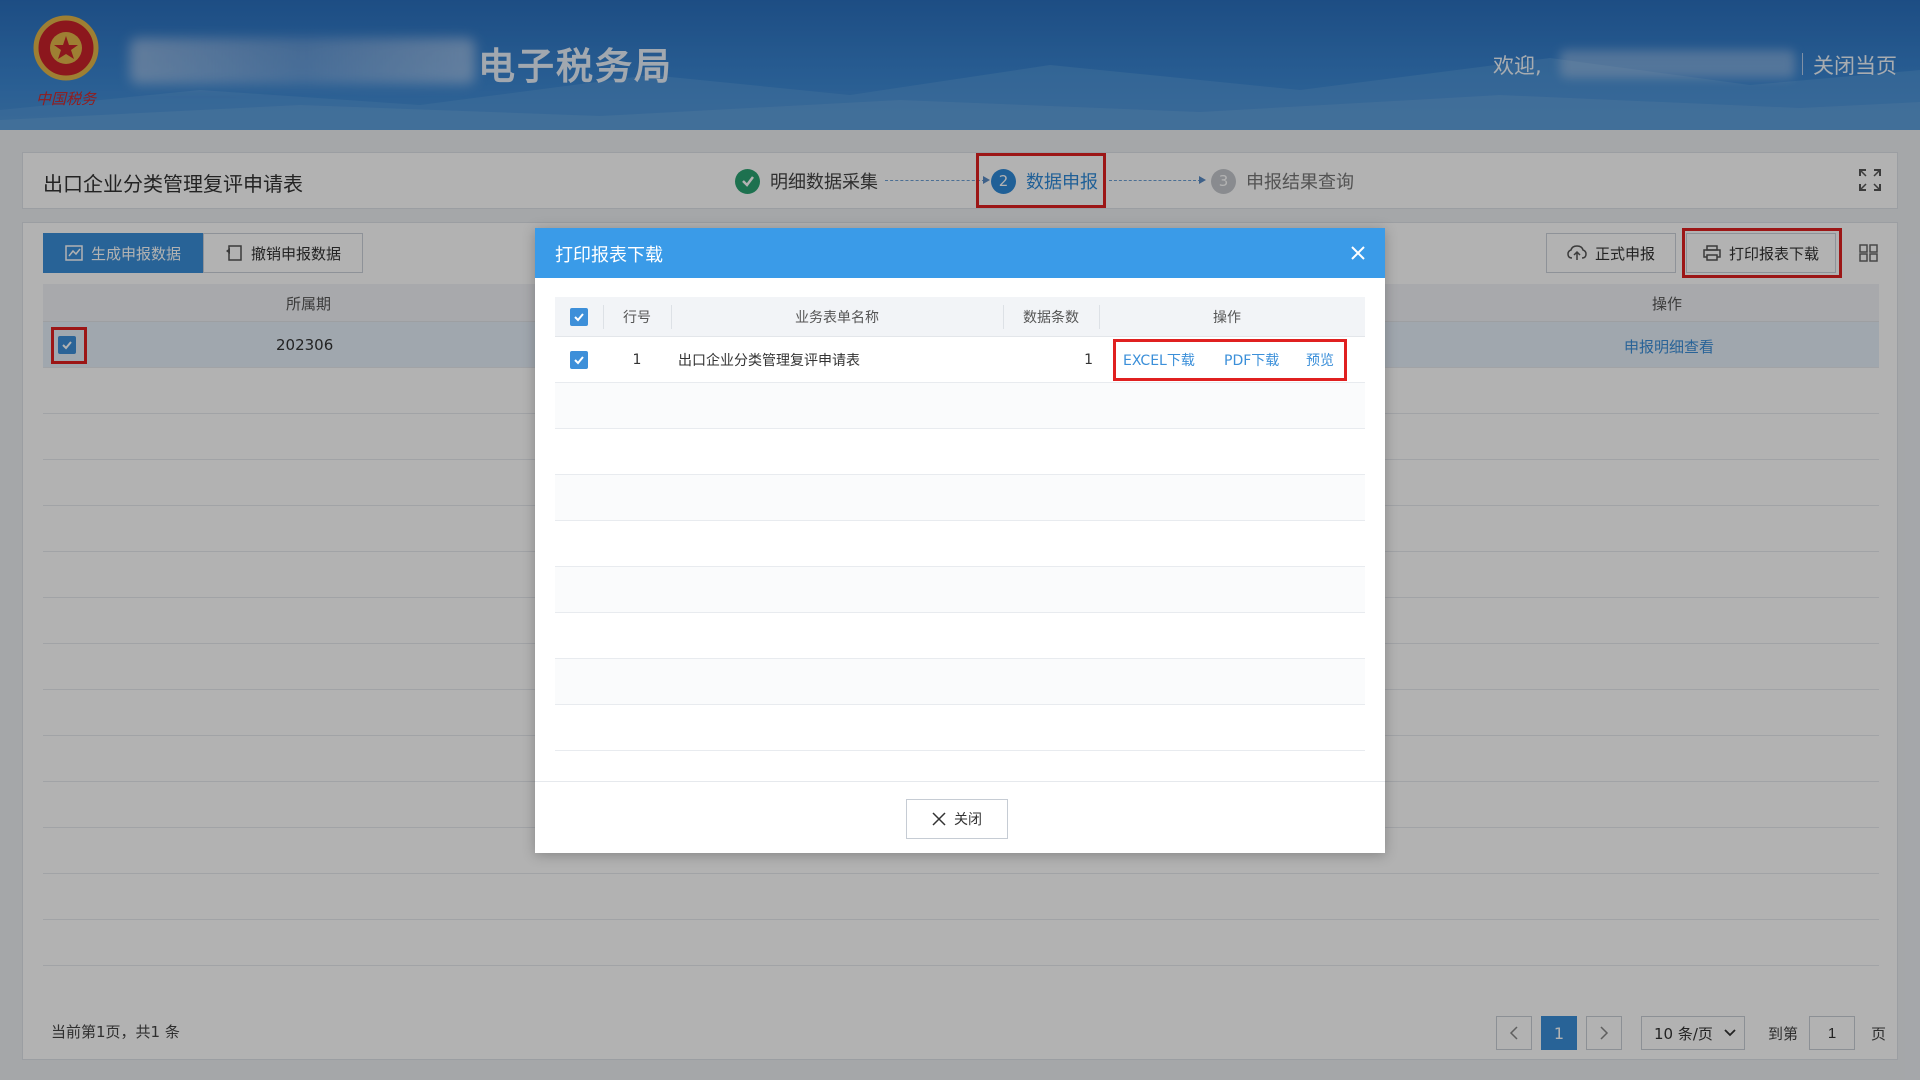 The width and height of the screenshot is (1920, 1080). I want to click on row-number: 1, so click(637, 359).